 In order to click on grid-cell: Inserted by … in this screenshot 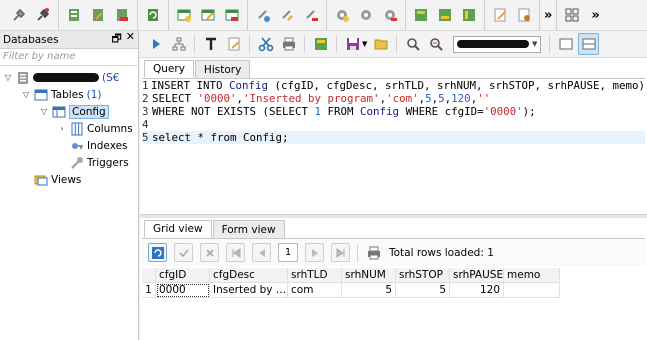, I will do `click(249, 290)`.